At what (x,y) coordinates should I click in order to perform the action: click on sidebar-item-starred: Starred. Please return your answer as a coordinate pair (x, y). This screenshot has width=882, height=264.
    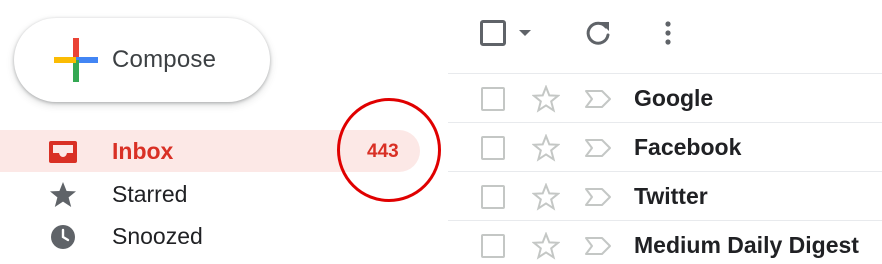
    Looking at the image, I should click on (210, 194).